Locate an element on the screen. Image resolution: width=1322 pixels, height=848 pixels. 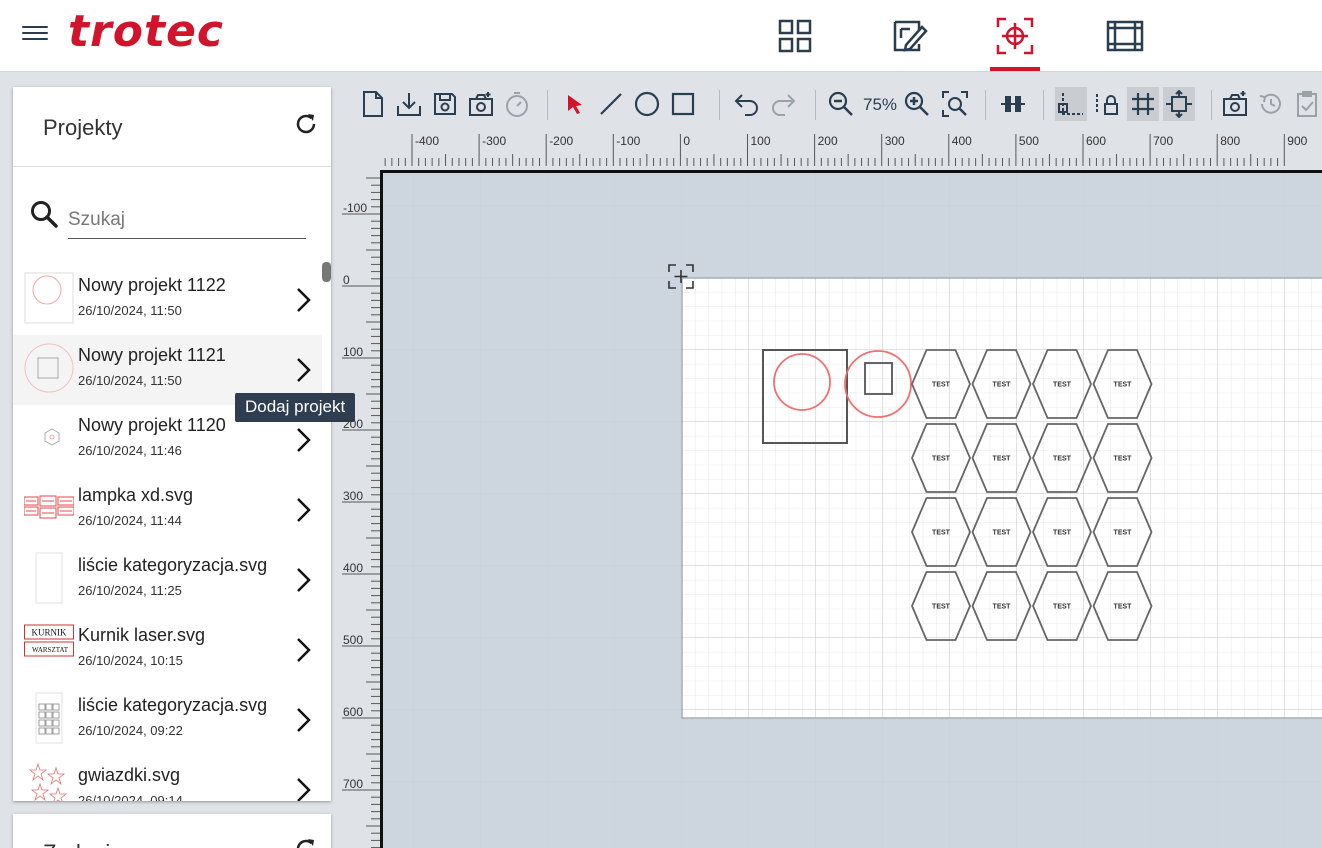
nav-laser-crosshair-icon is located at coordinates (1015, 36).